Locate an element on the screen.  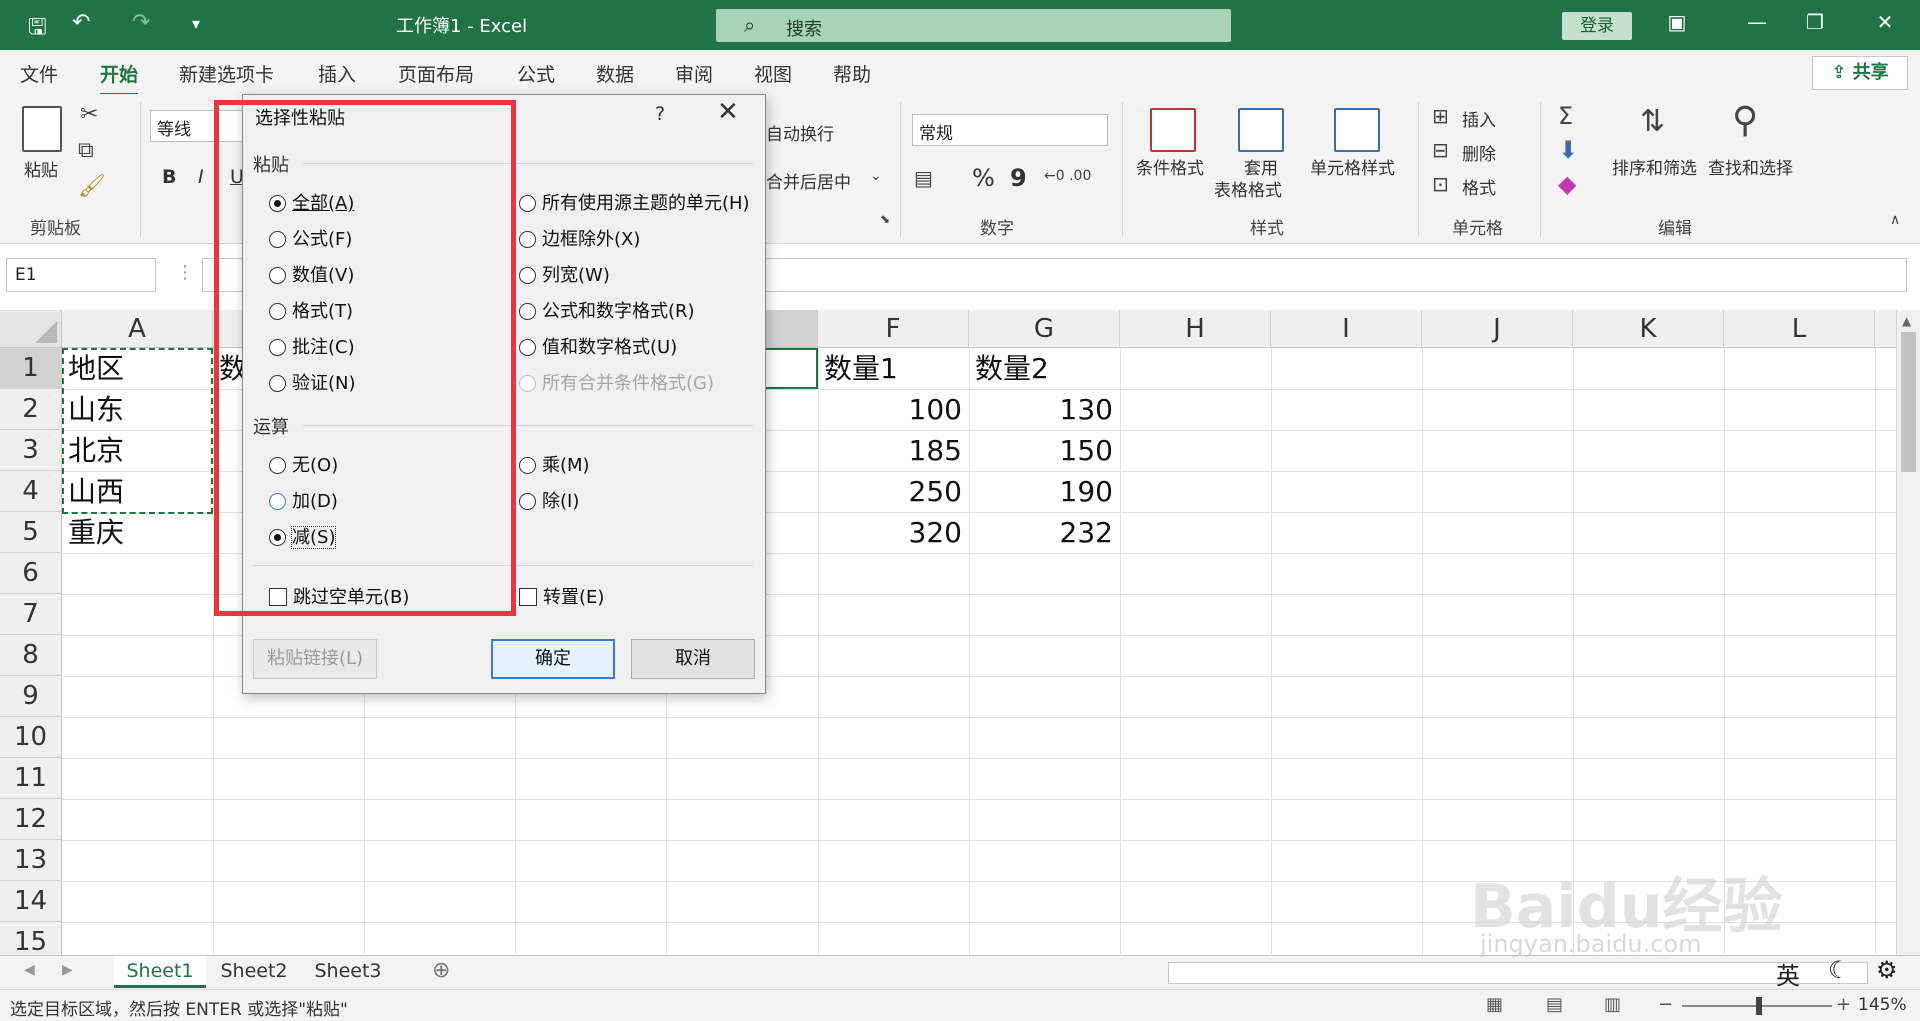
sort-filter-icon: ⇅ is located at coordinates (1652, 121).